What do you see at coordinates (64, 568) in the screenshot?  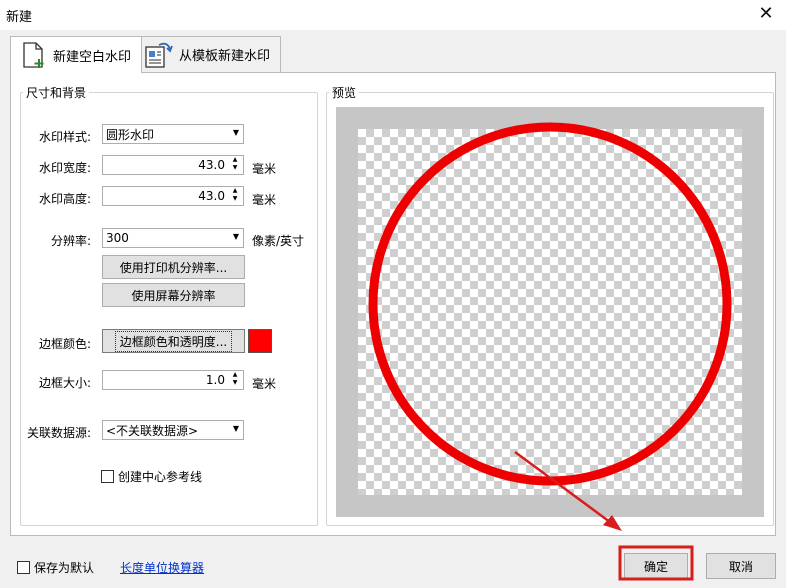 I see `save-default-label: 保存为默认` at bounding box center [64, 568].